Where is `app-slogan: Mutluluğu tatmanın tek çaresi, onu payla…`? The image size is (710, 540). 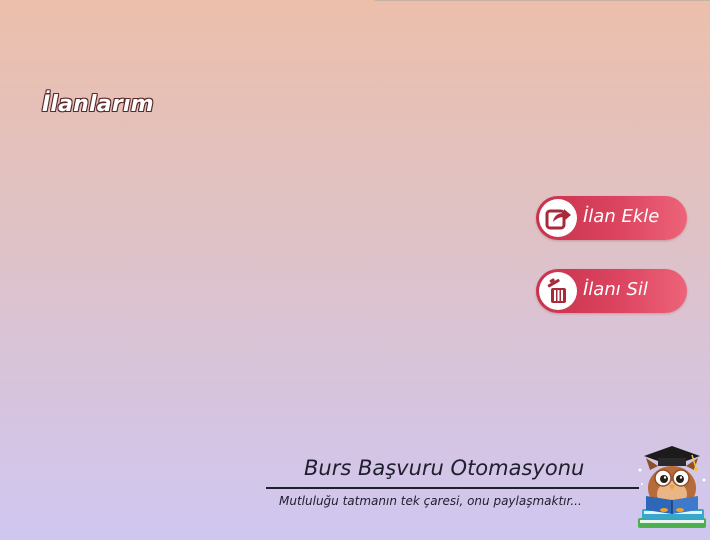 app-slogan: Mutluluğu tatmanın tek çaresi, onu payla… is located at coordinates (430, 501).